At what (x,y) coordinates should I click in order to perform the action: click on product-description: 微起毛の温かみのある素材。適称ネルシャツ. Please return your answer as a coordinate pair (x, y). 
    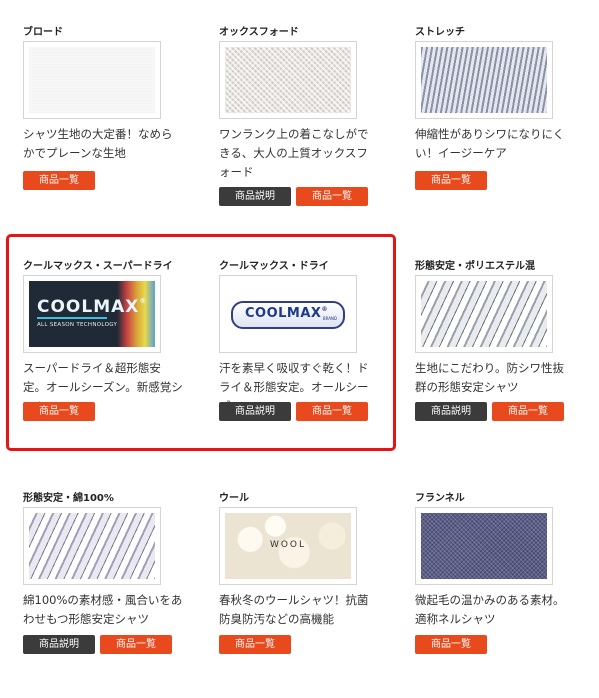
    Looking at the image, I should click on (490, 609).